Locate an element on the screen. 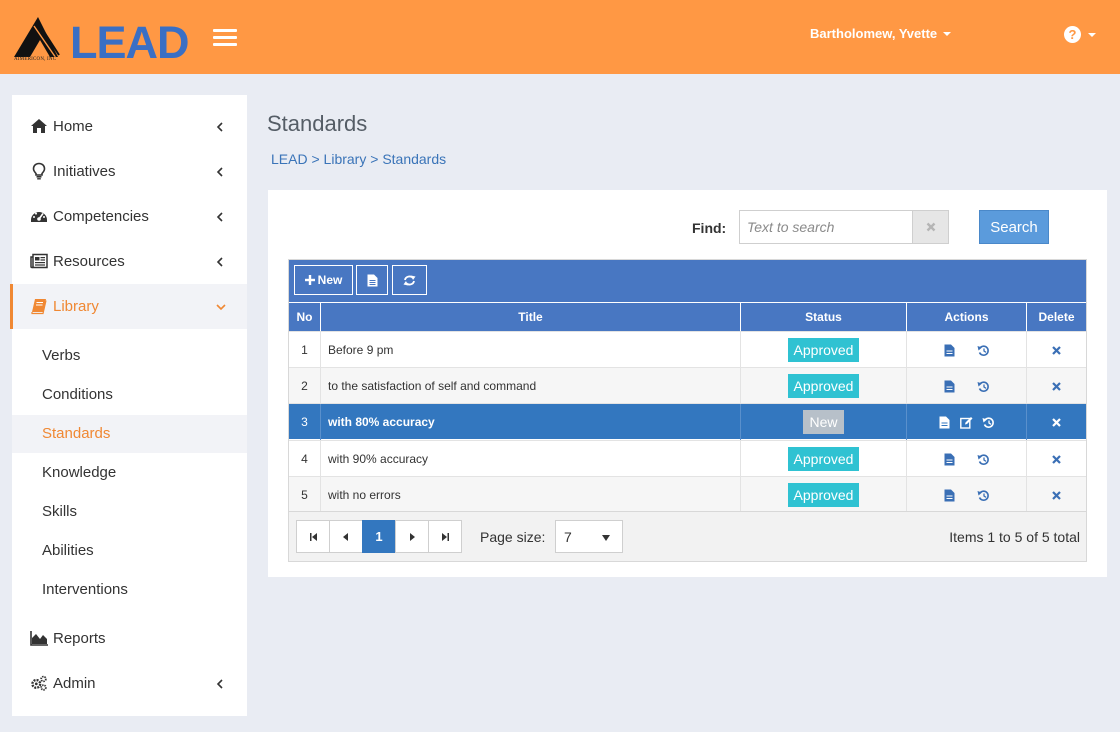 This screenshot has width=1120, height=732. sidebar-subitem-interventions: Interventions is located at coordinates (129, 590).